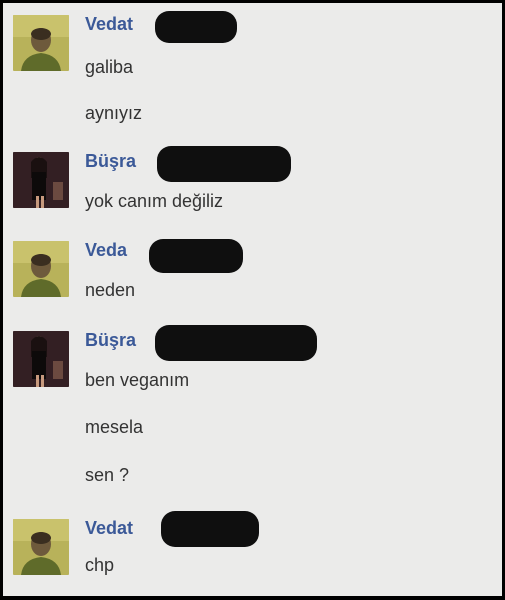  What do you see at coordinates (137, 380) in the screenshot?
I see `message-text: ben veganım` at bounding box center [137, 380].